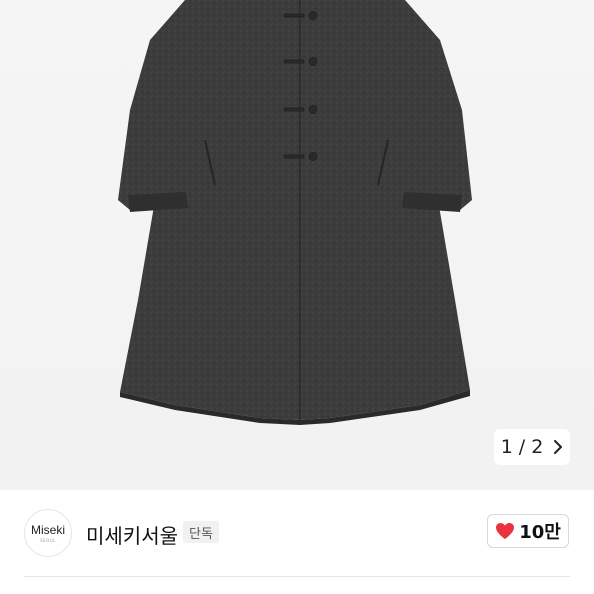 Image resolution: width=594 pixels, height=594 pixels. I want to click on like-button: 10만, so click(528, 531).